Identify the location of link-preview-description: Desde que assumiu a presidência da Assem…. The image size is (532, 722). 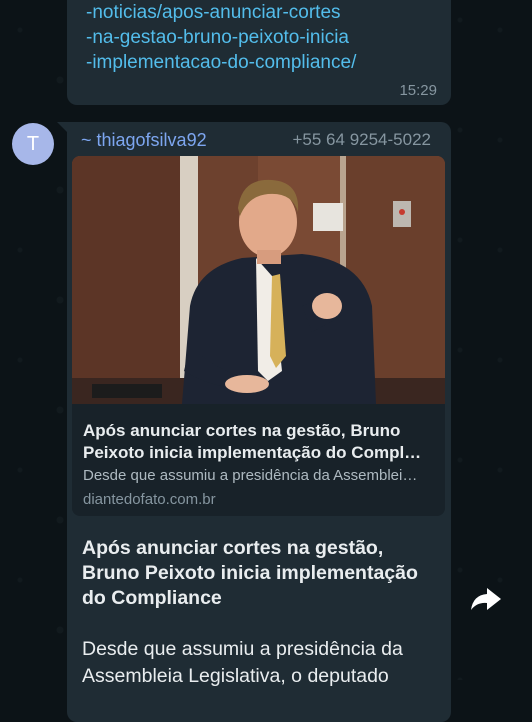
(250, 475).